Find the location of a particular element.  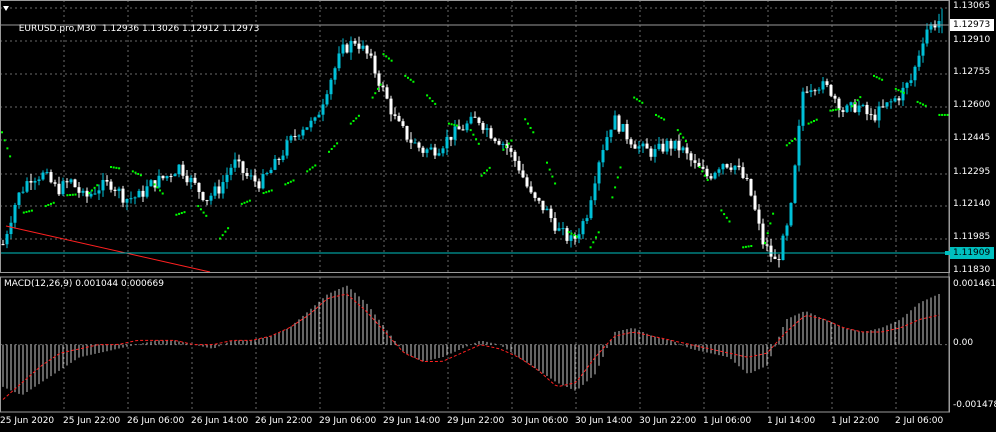

price-label: 1.12295 is located at coordinates (972, 172).